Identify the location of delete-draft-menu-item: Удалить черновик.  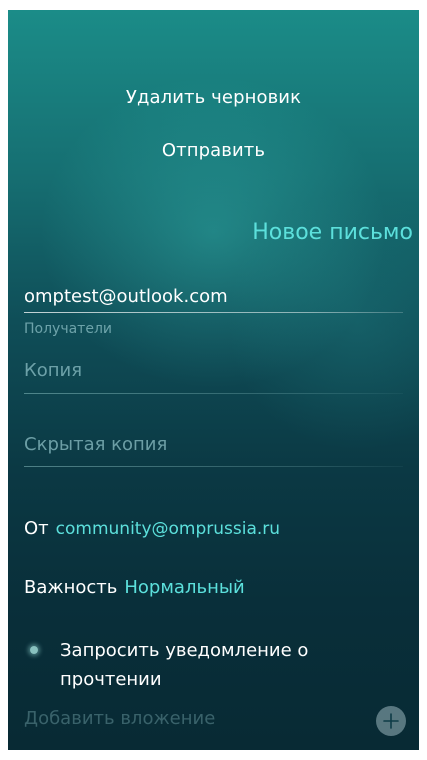
(213, 97).